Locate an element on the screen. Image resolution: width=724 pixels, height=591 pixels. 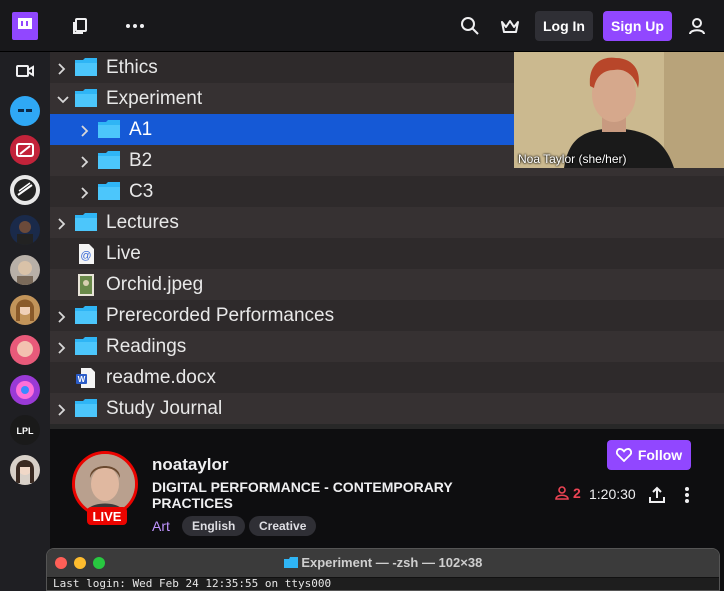
finder-row-label: Readings is located at coordinates (146, 346).